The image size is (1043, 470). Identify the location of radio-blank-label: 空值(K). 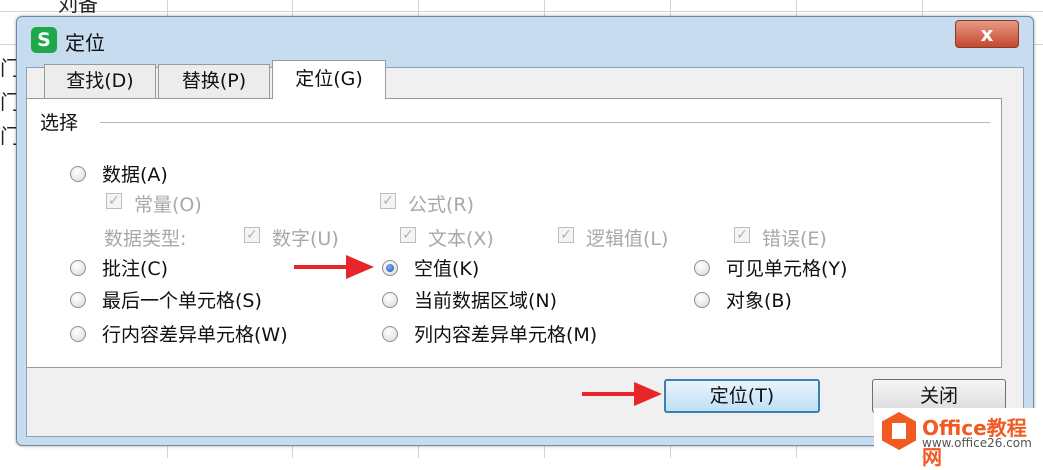
(446, 267).